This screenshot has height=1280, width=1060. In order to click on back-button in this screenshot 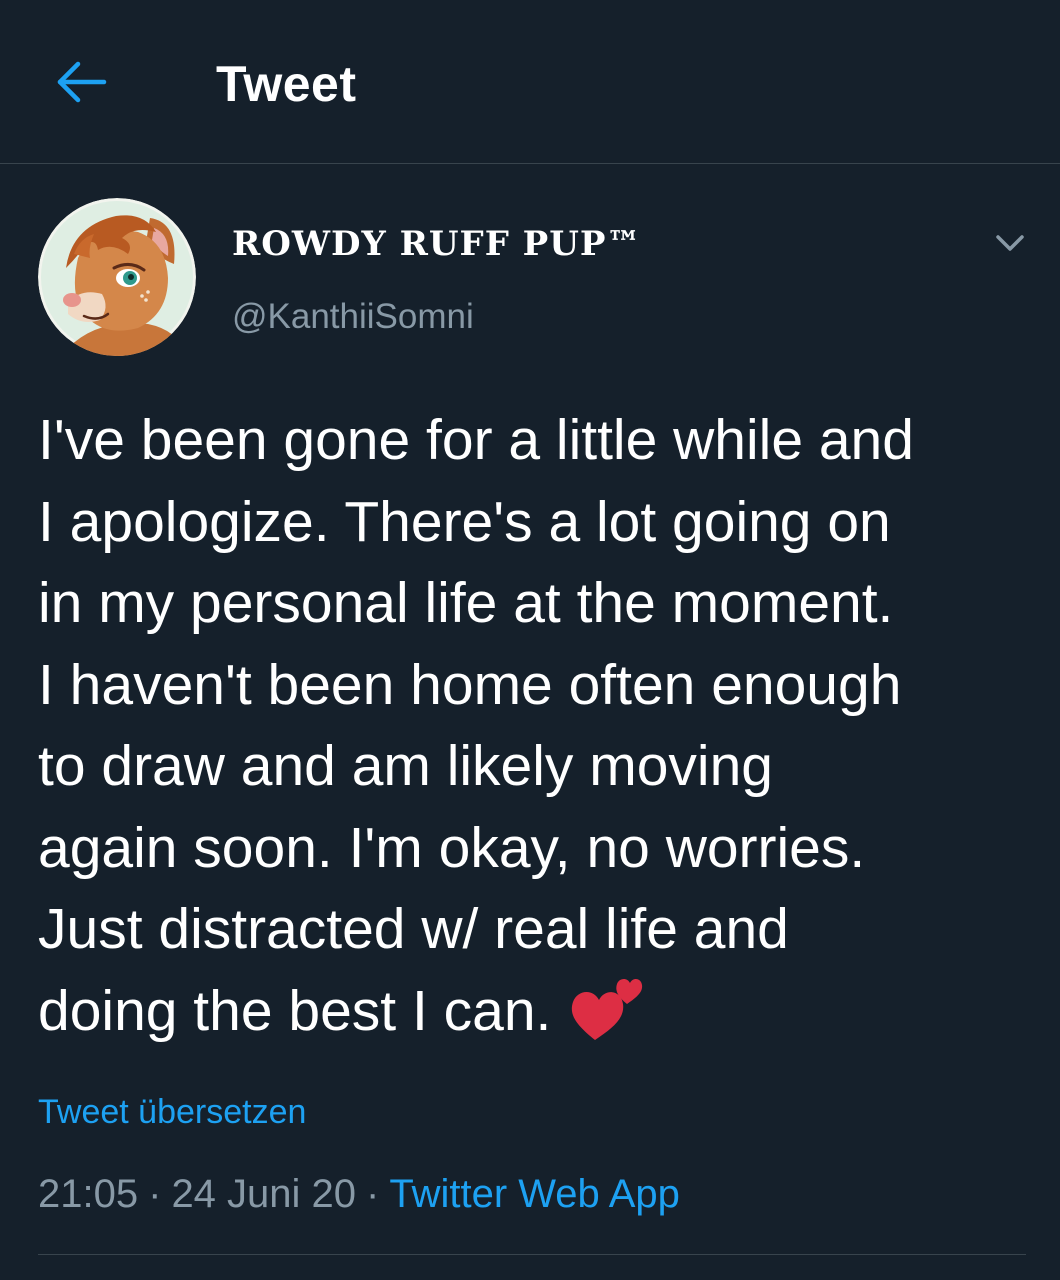, I will do `click(82, 82)`.